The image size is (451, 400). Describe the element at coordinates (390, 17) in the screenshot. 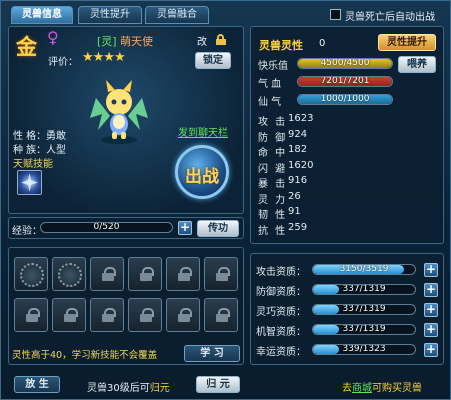

I see `auto-battle-label: 灵兽死亡后自动出战` at that location.